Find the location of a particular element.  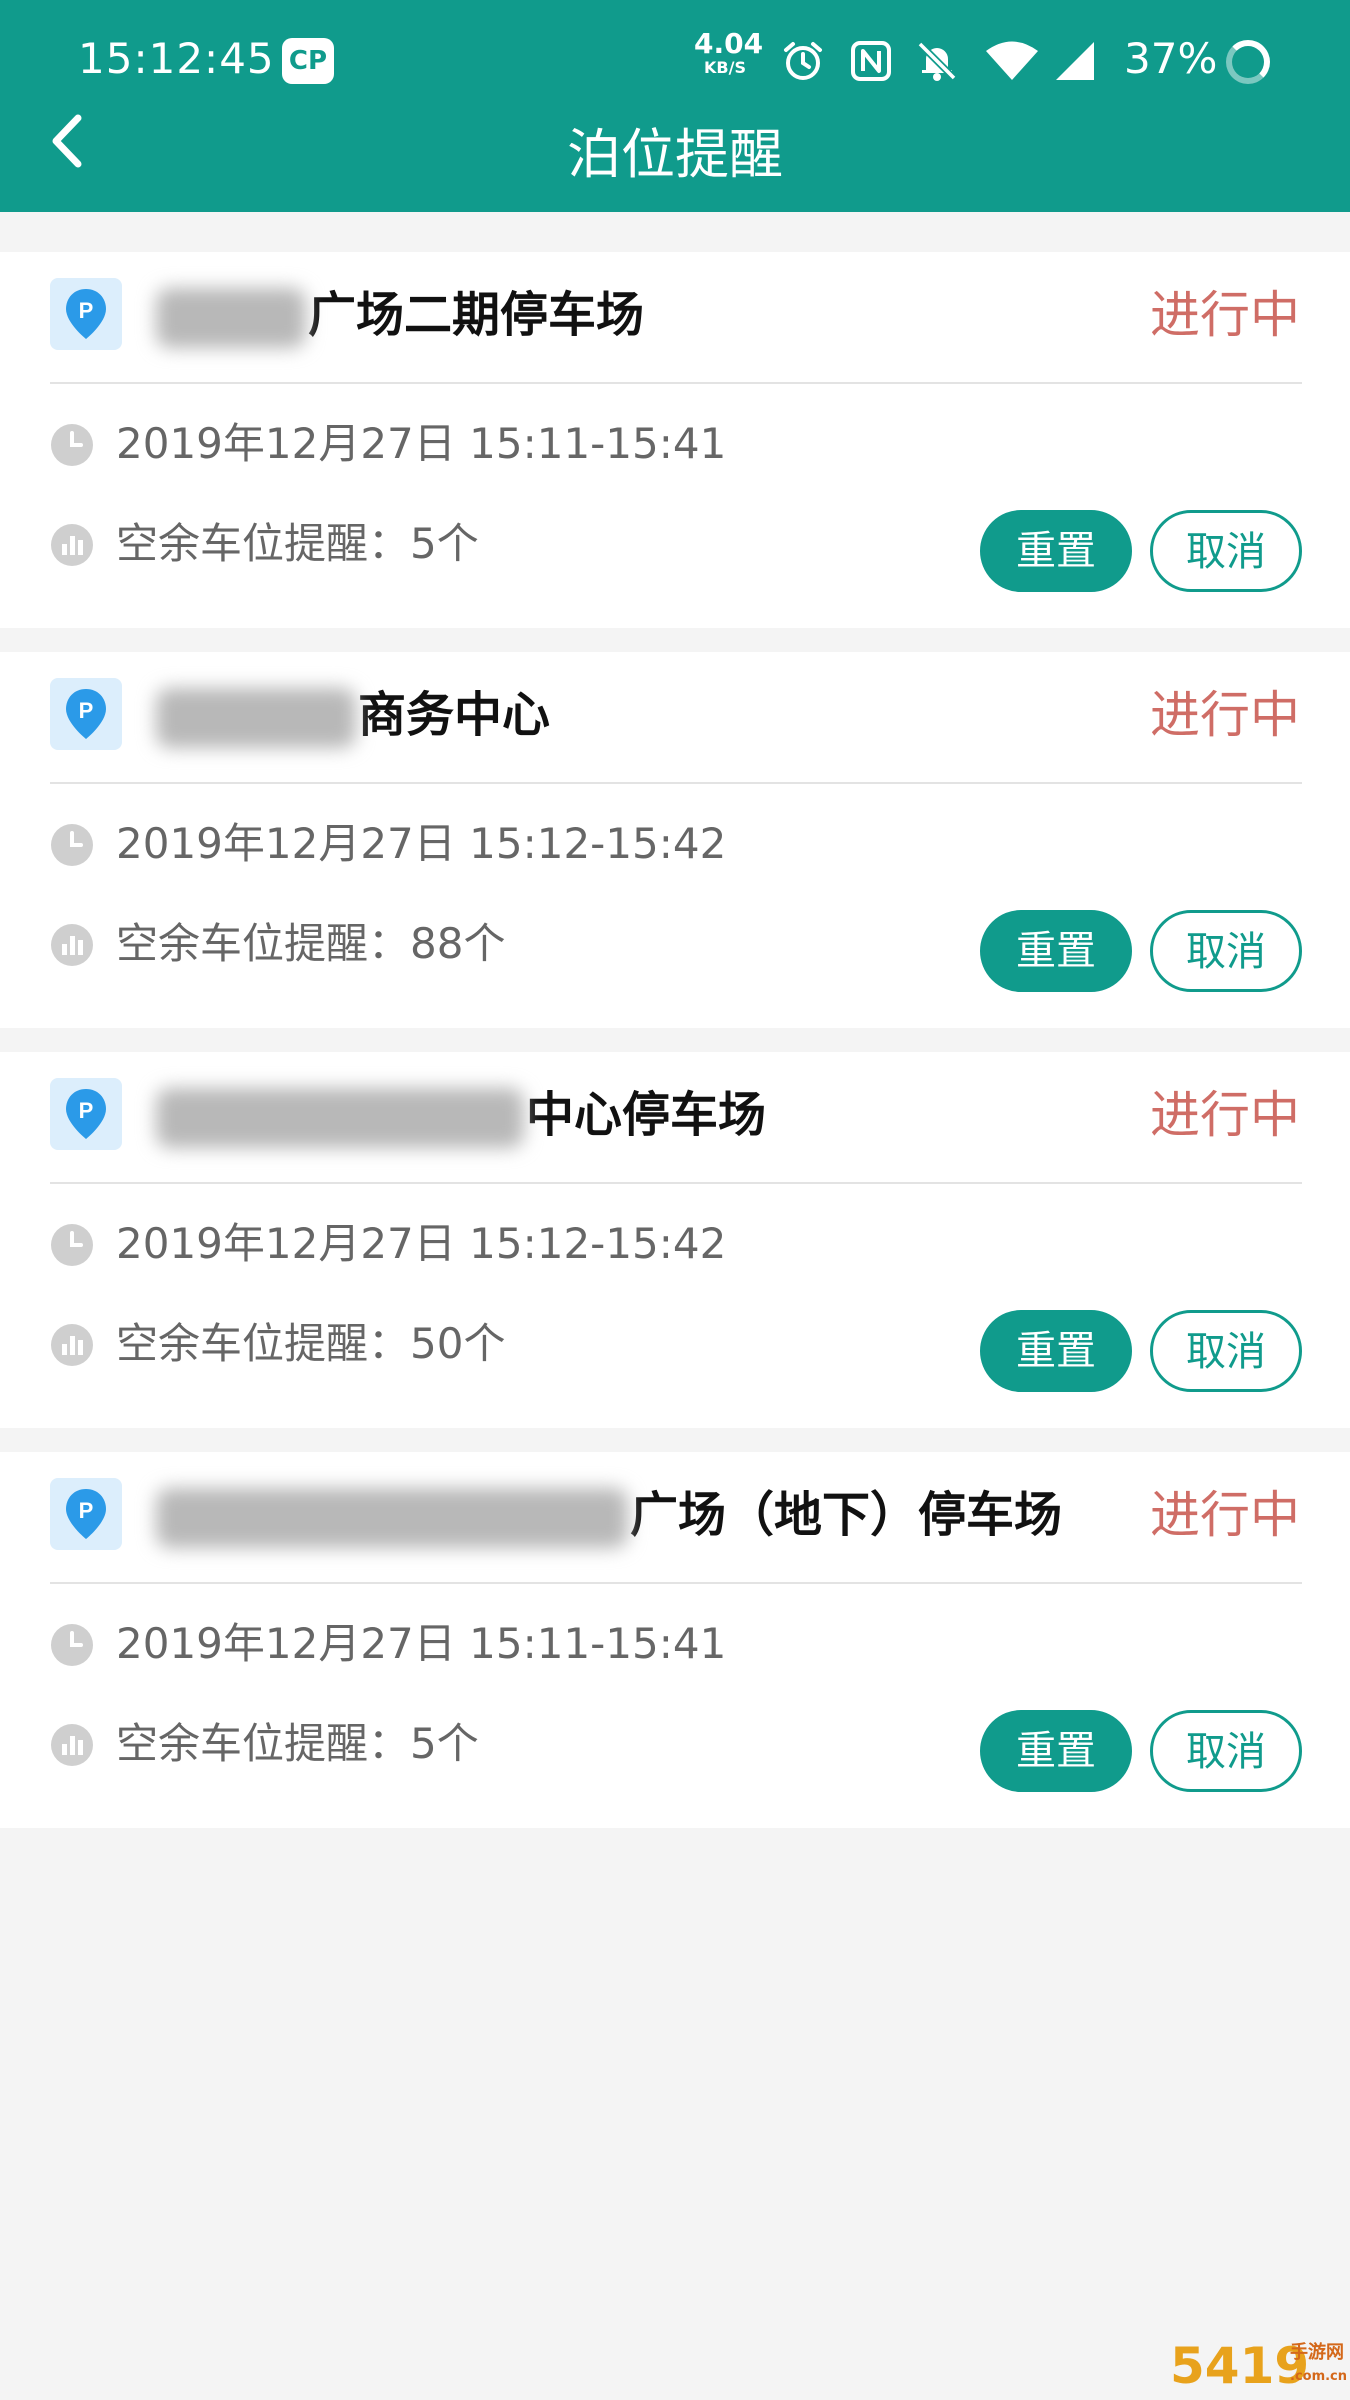

card-header: P 商务中心 进行中 is located at coordinates (675, 717).